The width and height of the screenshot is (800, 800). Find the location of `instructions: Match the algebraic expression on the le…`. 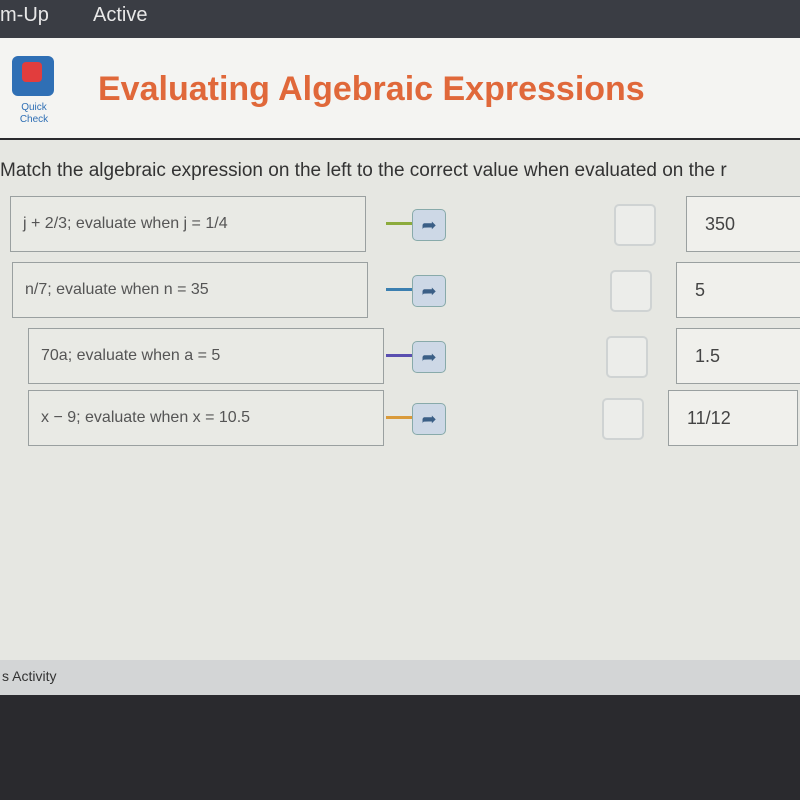

instructions: Match the algebraic expression on the le… is located at coordinates (363, 170).